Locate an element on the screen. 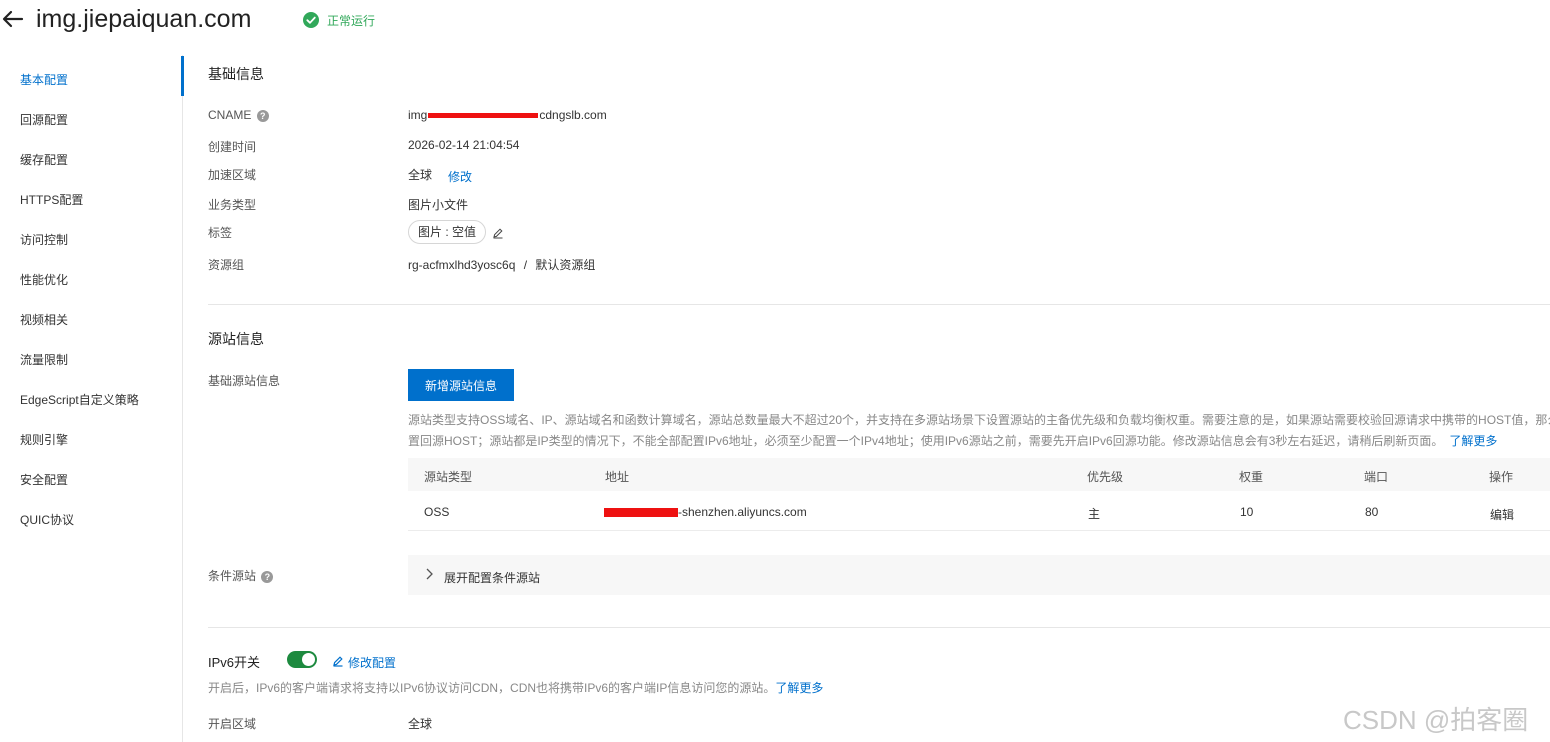 The width and height of the screenshot is (1550, 742). add-origin-button: 新增源站信息 is located at coordinates (461, 385).